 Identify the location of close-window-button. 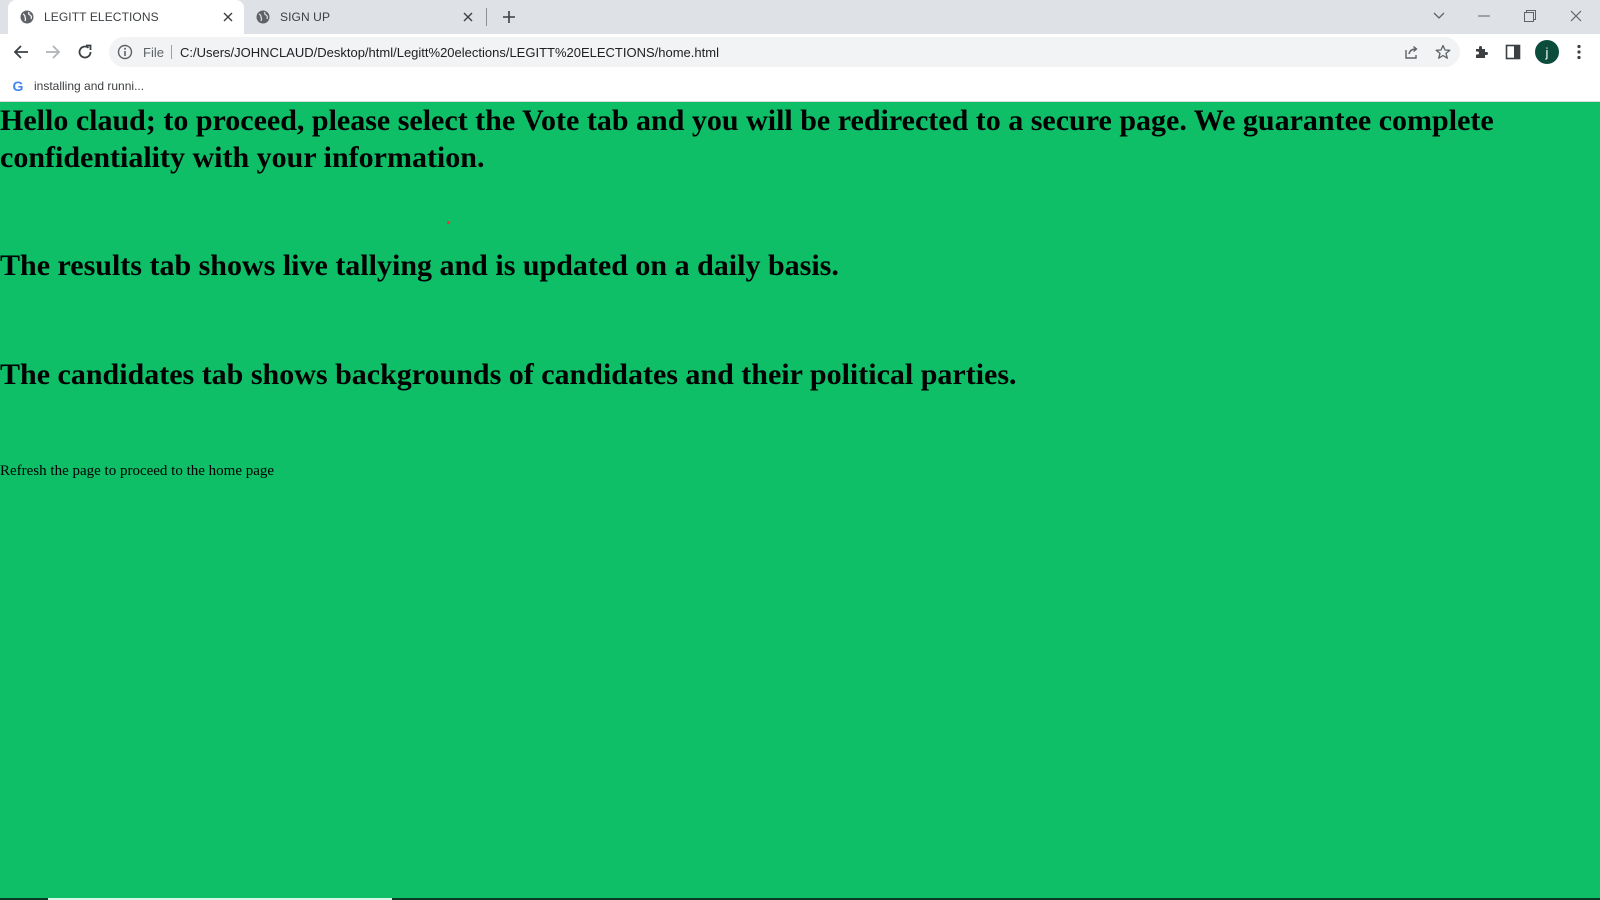
(1576, 16).